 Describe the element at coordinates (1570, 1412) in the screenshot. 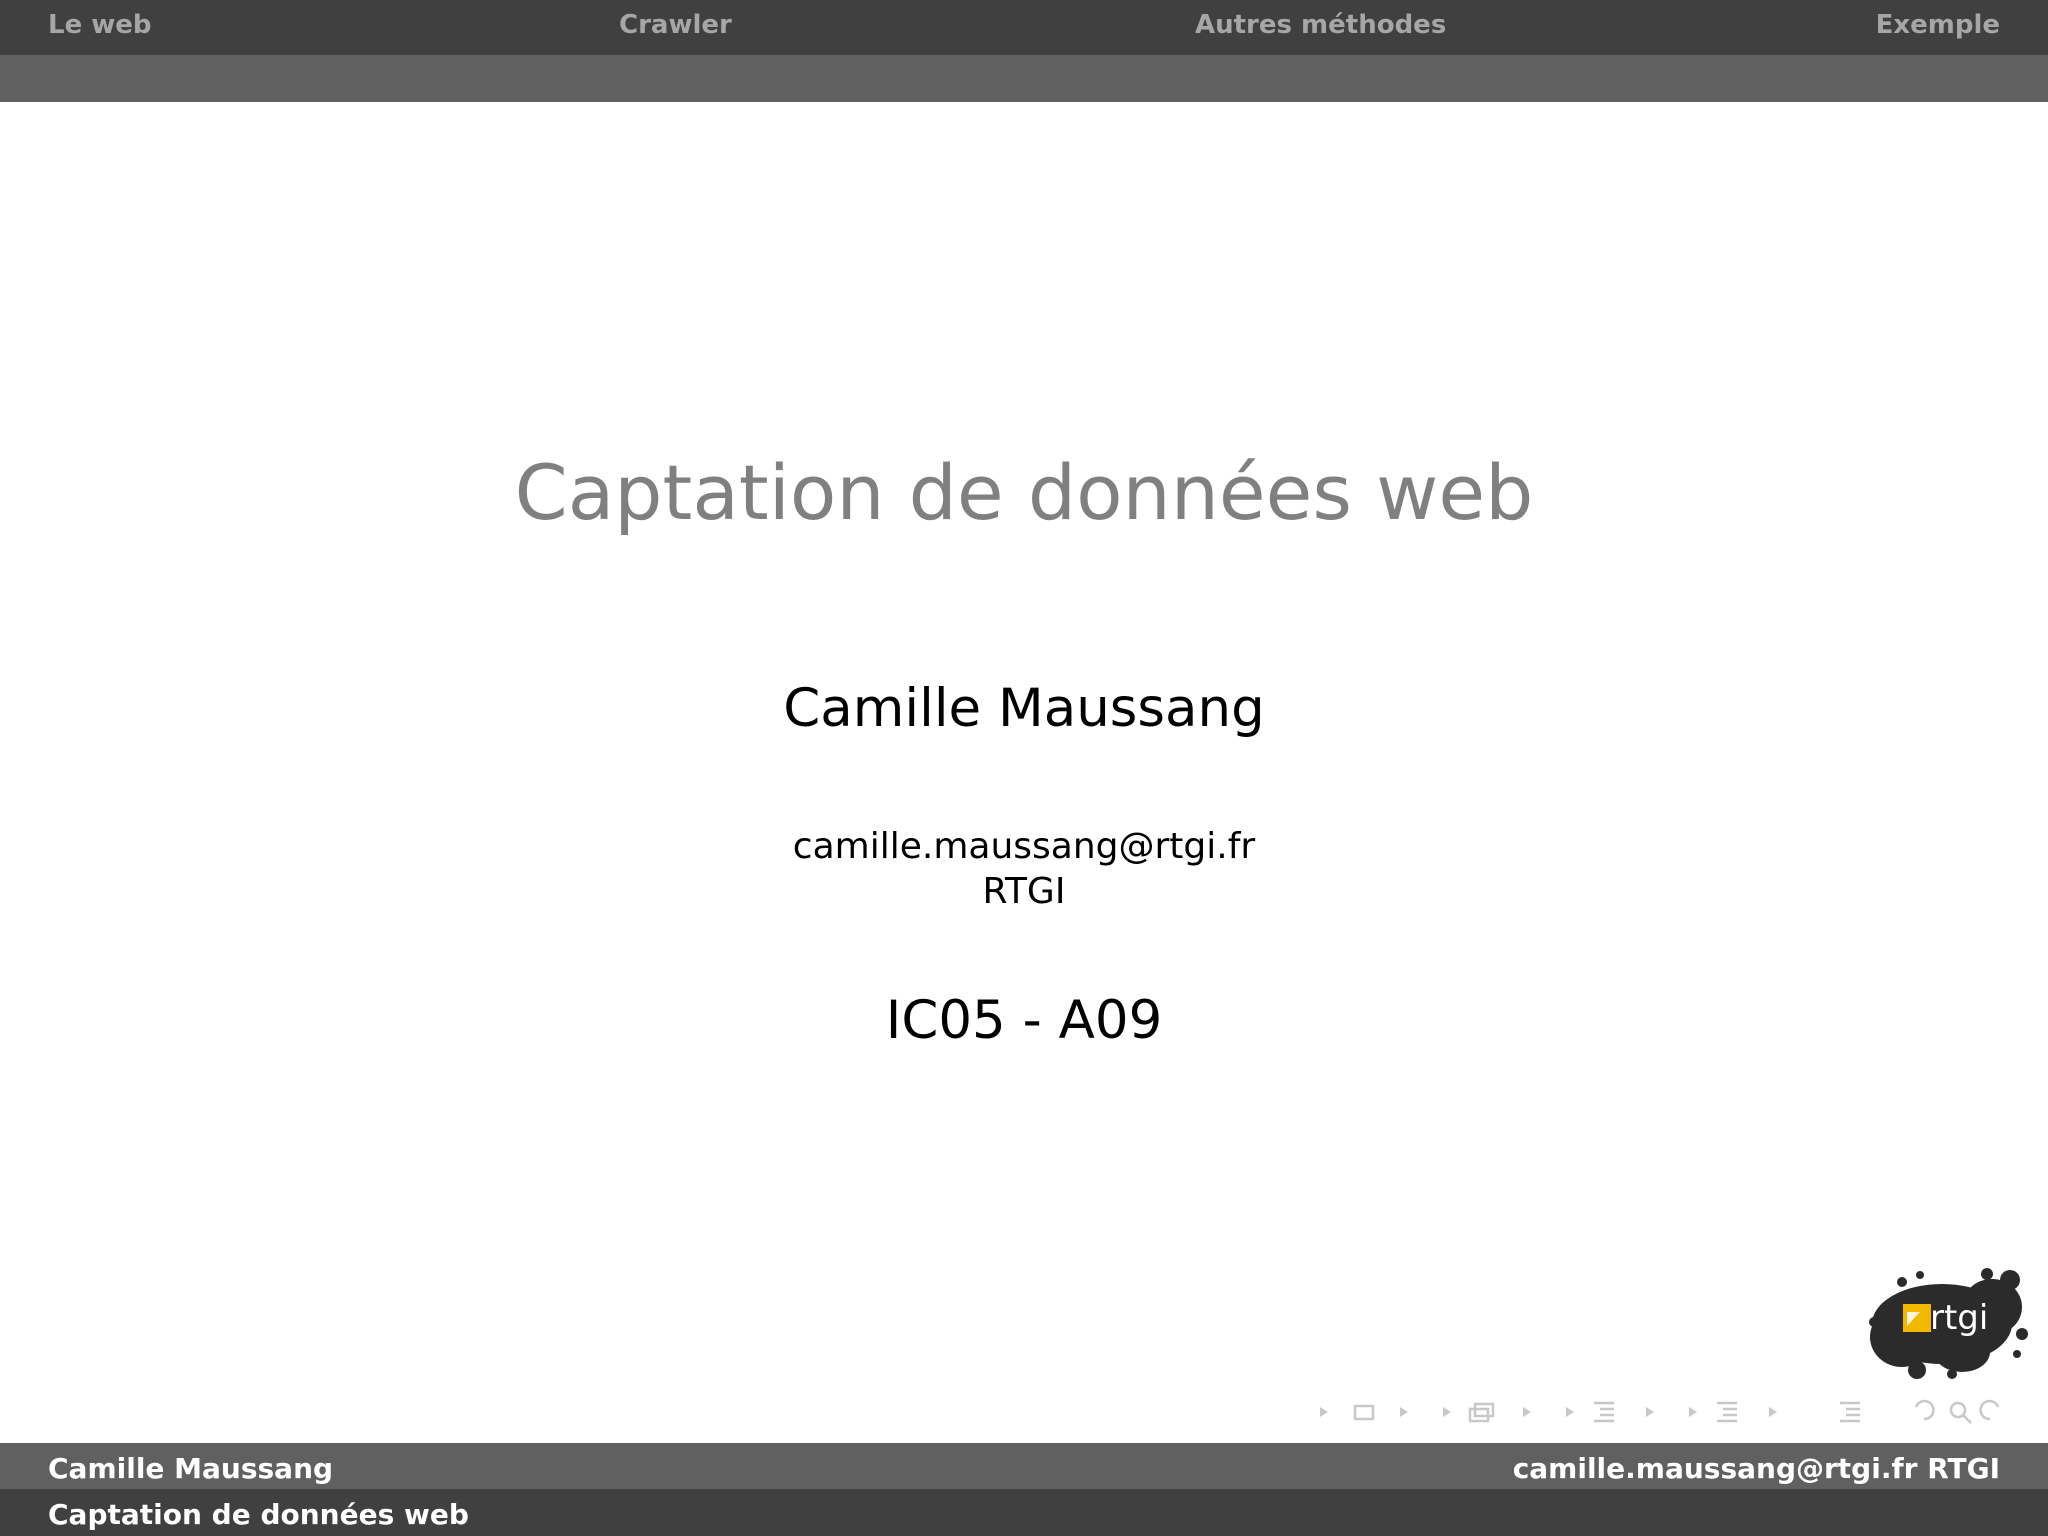

I see `previous-section-icon` at that location.